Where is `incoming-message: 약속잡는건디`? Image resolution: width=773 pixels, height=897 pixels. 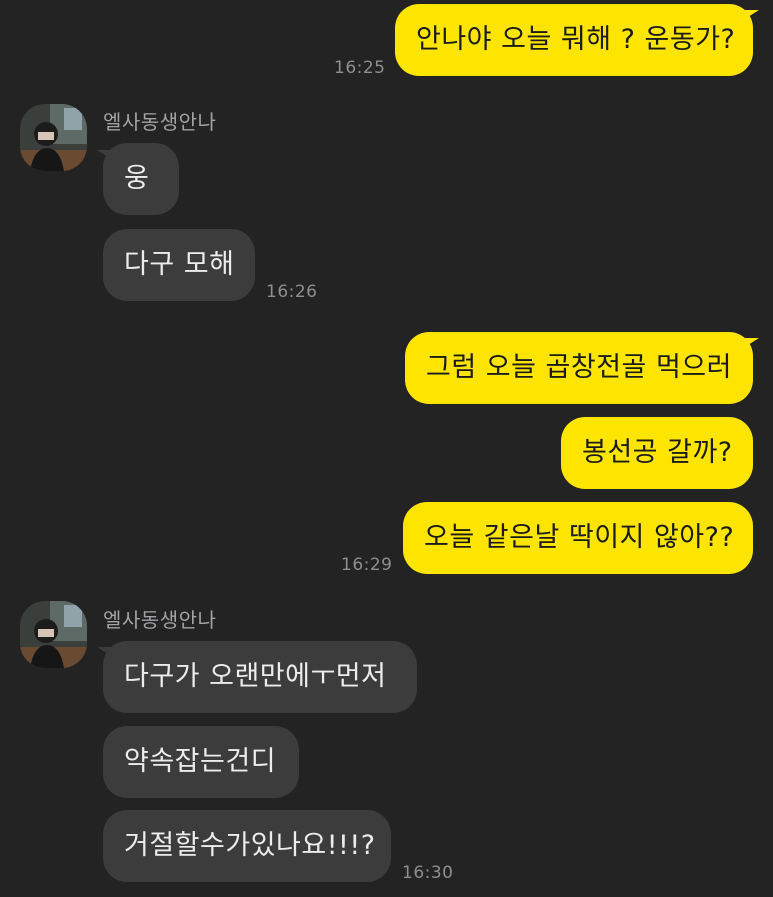
incoming-message: 약속잡는건디 is located at coordinates (201, 762).